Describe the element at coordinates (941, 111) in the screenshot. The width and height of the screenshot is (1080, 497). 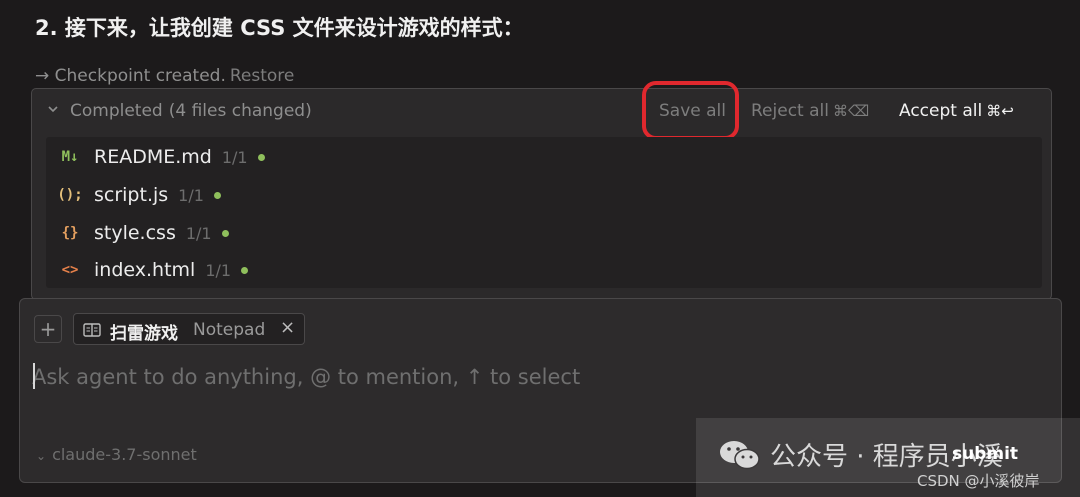
I see `accept-all-label: Accept all` at that location.